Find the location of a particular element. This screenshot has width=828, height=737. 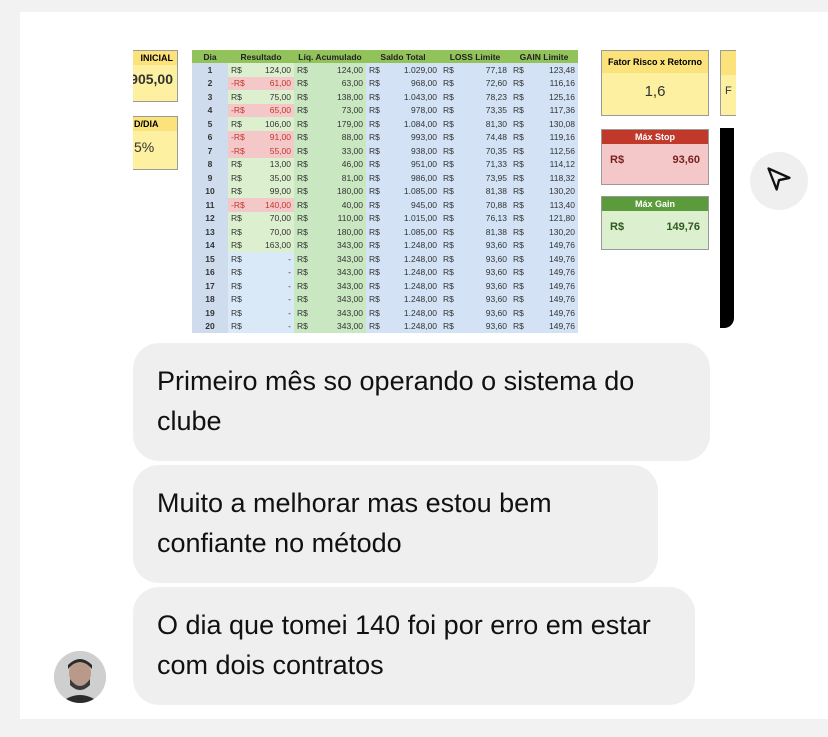

cell-loss-limite: R$ 73,95 is located at coordinates (475, 178).